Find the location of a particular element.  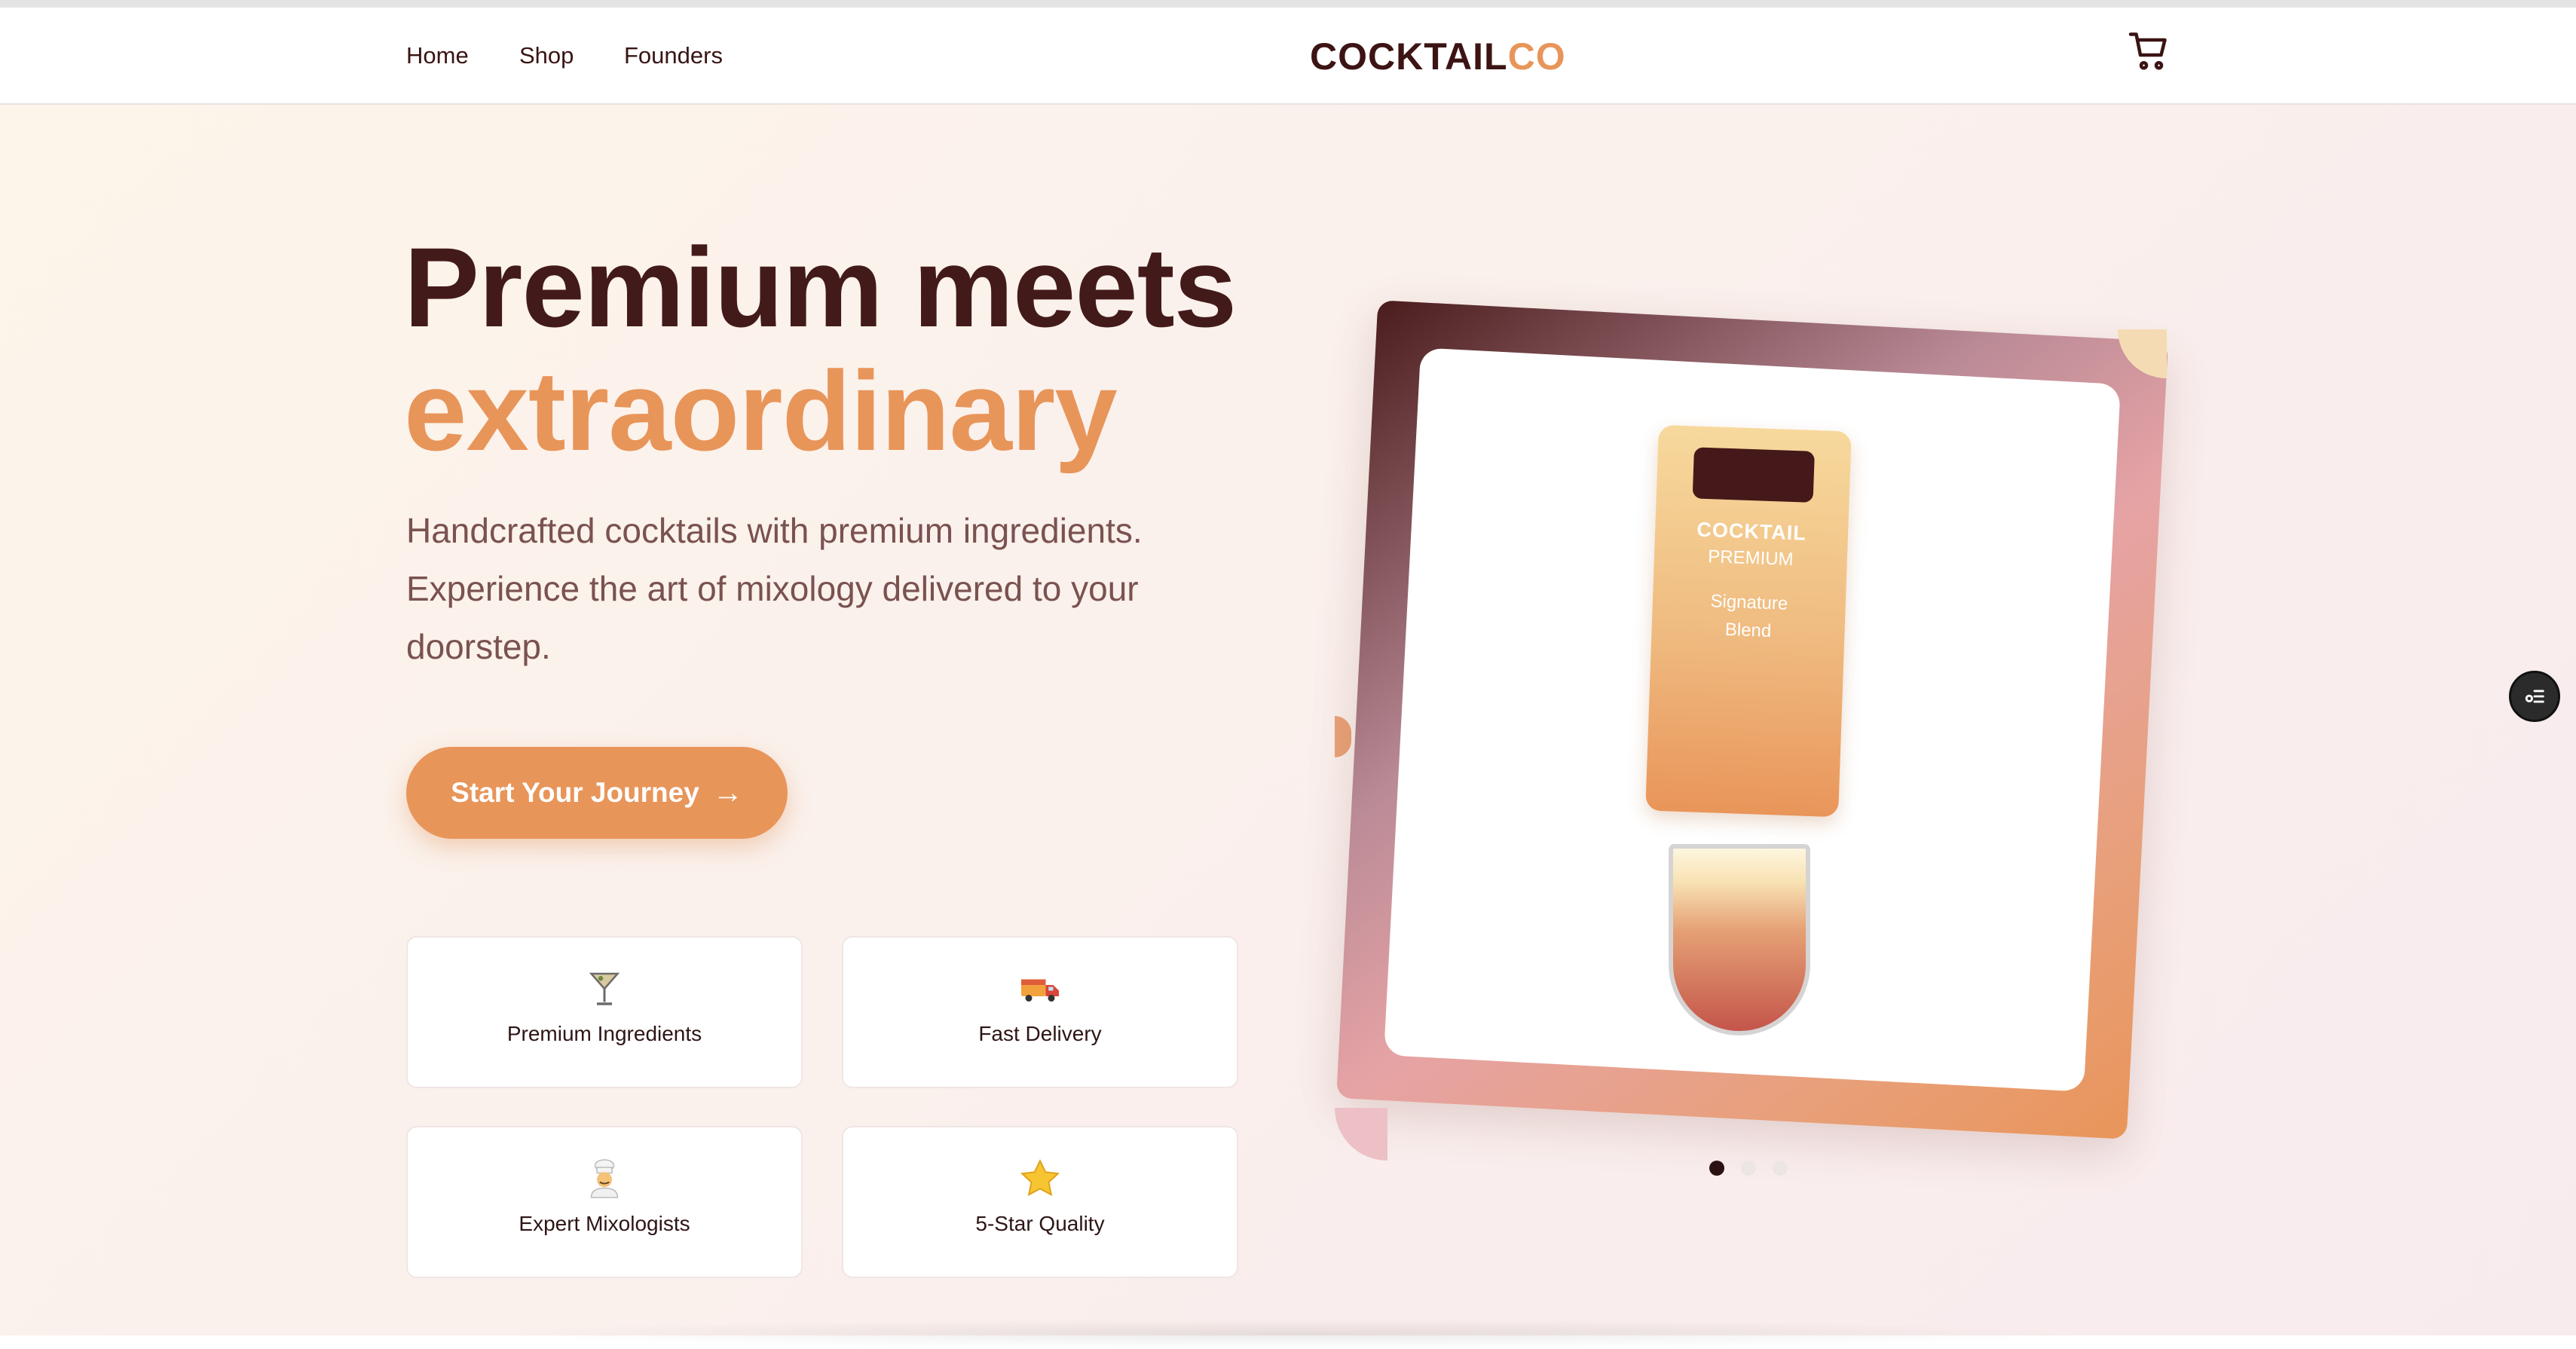

hero-headline: Premium meets extraordinary is located at coordinates (820, 349).